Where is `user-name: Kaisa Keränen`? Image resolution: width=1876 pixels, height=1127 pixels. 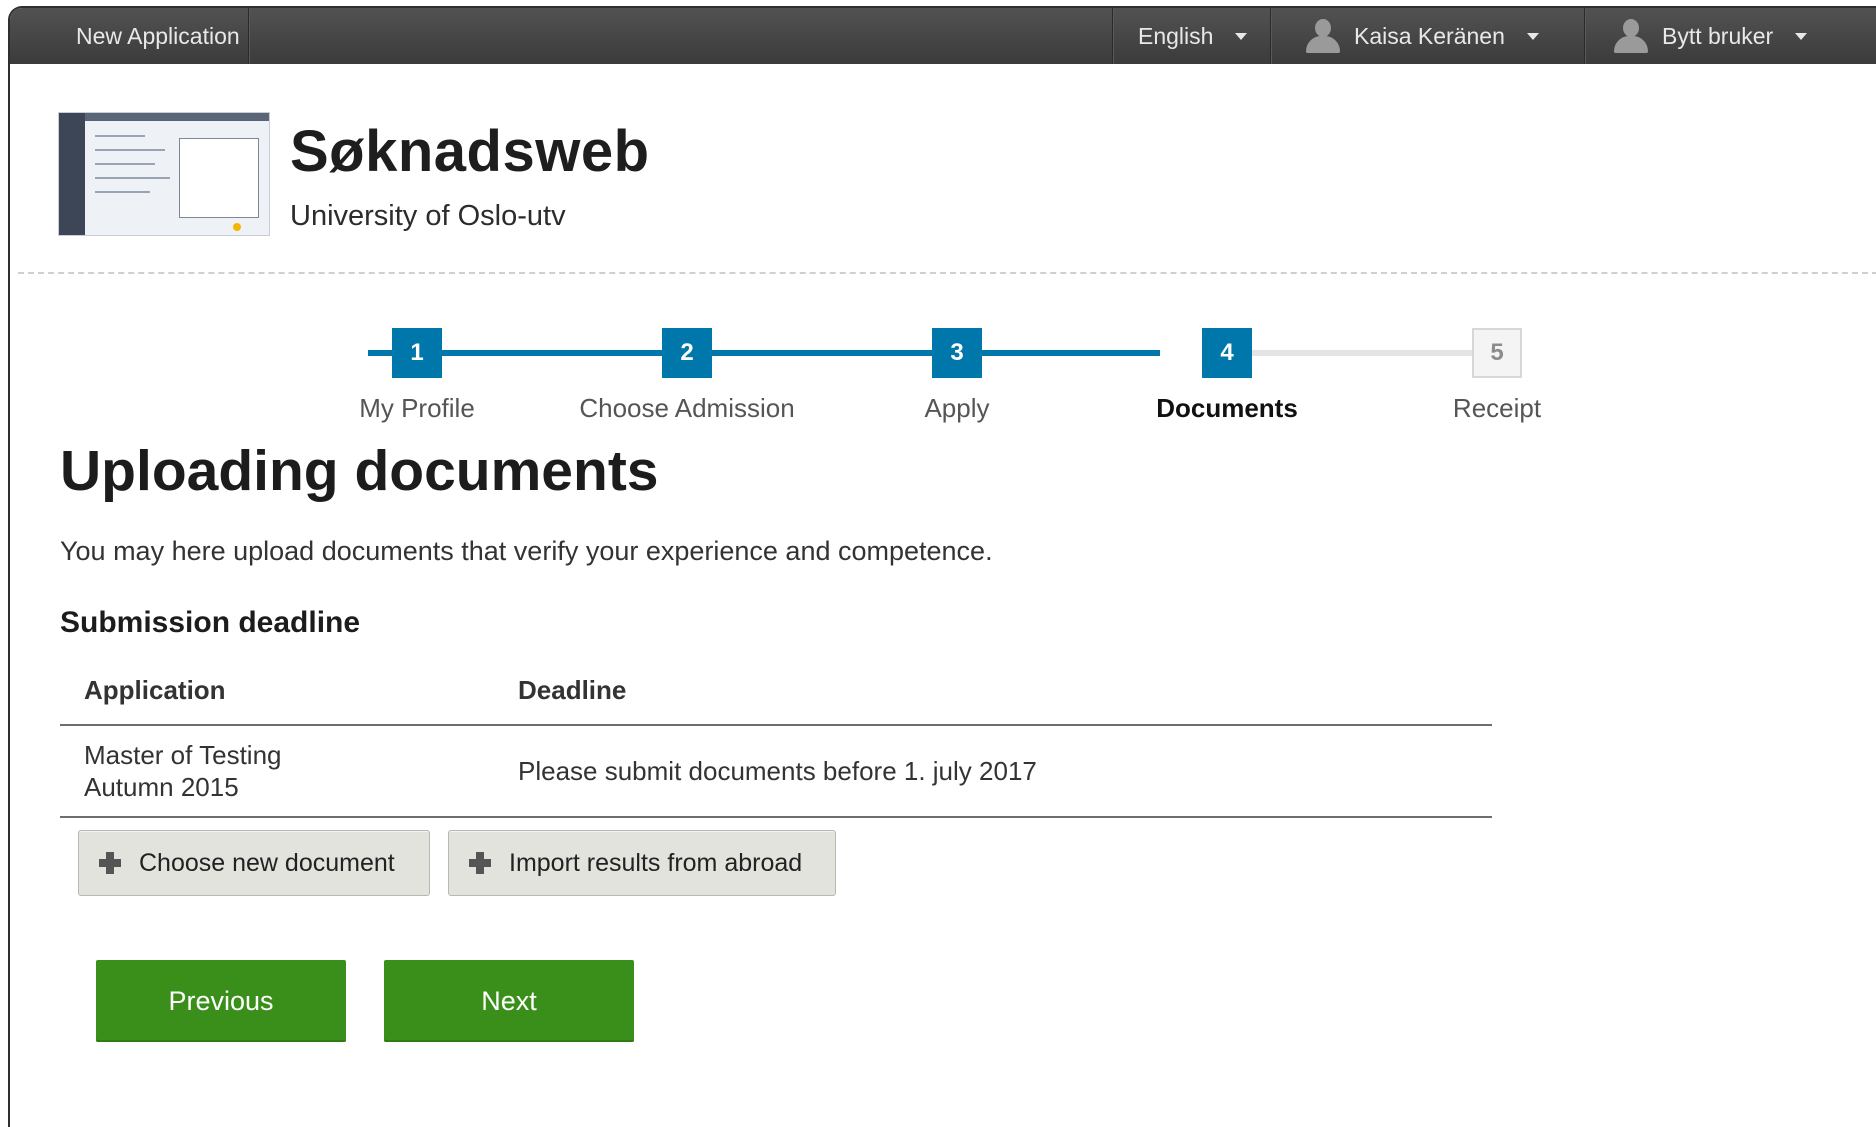 user-name: Kaisa Keränen is located at coordinates (1429, 35).